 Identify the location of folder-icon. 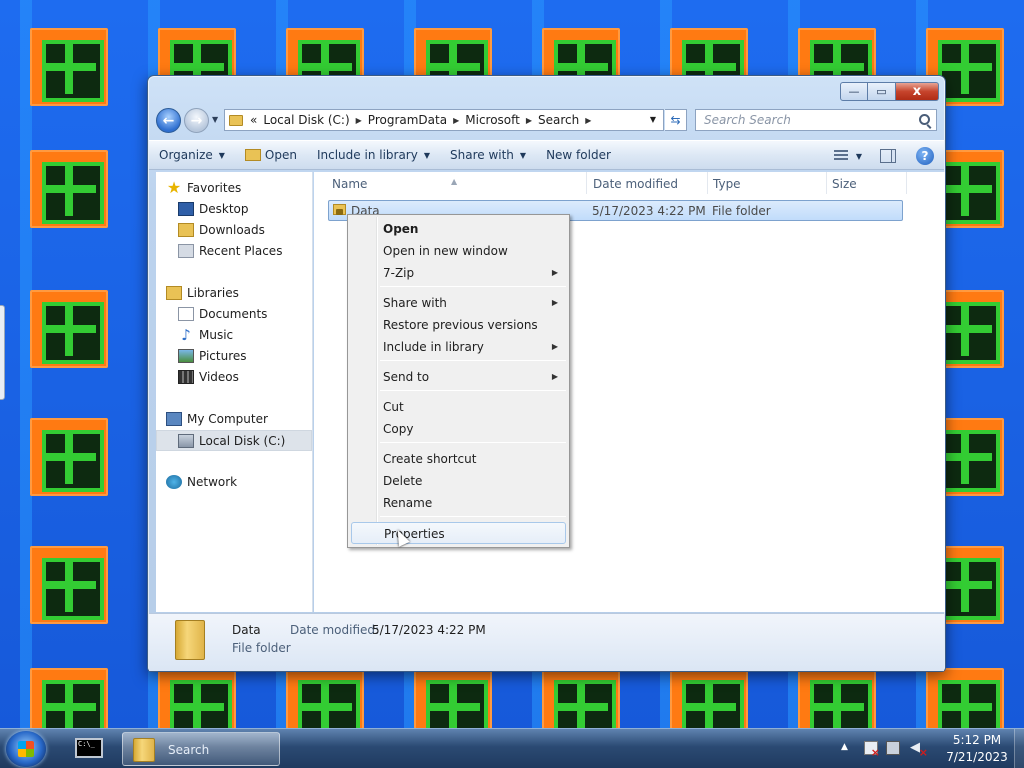
(144, 750).